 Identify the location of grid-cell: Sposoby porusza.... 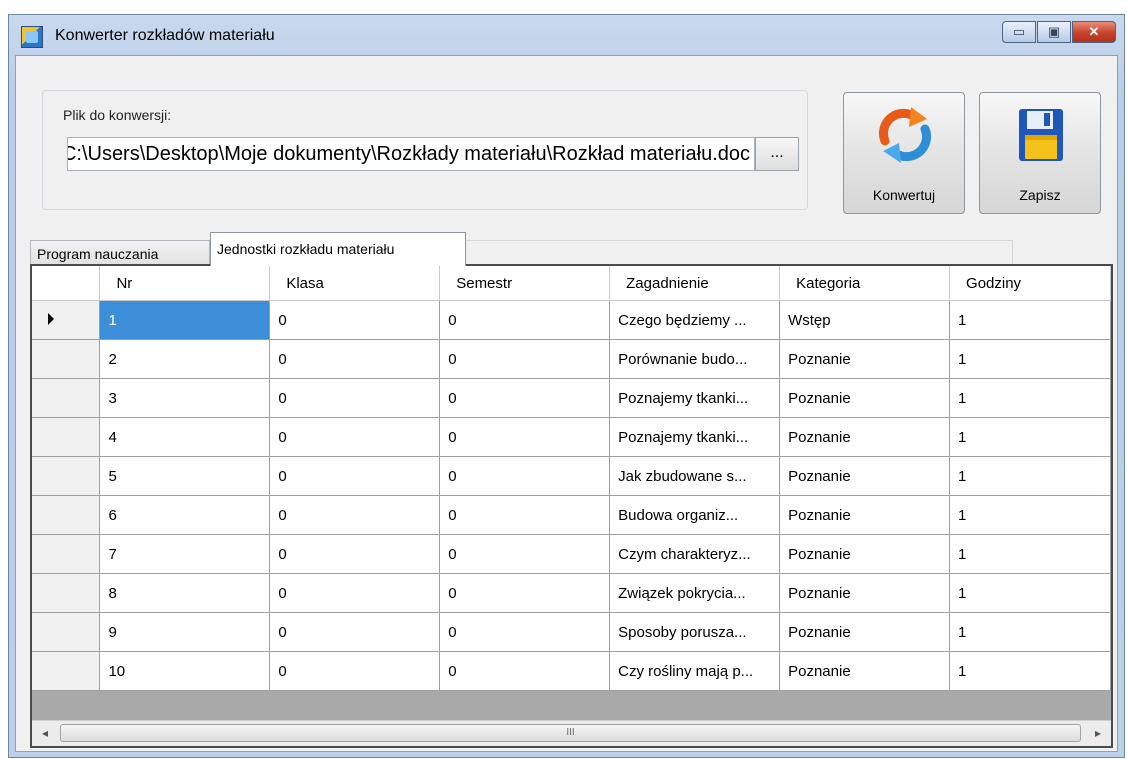
(695, 632).